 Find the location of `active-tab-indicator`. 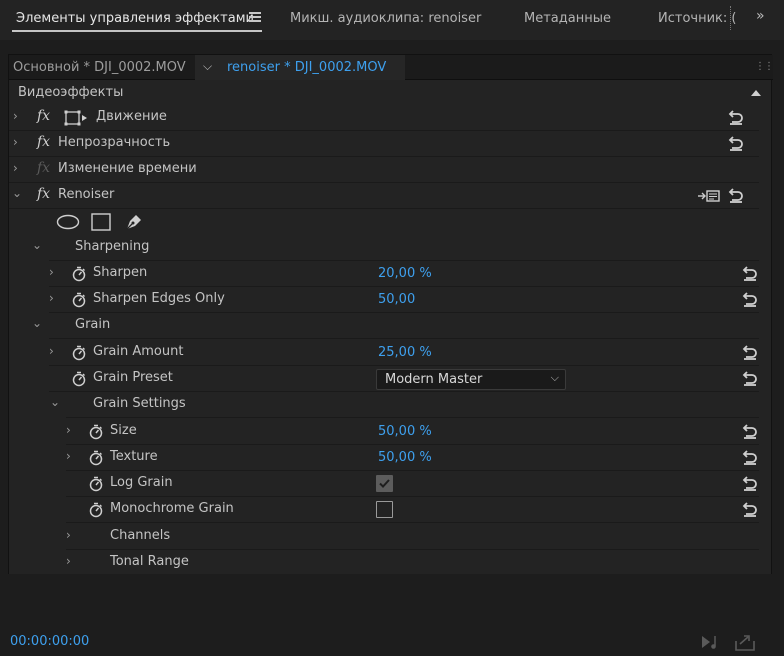

active-tab-indicator is located at coordinates (137, 31).